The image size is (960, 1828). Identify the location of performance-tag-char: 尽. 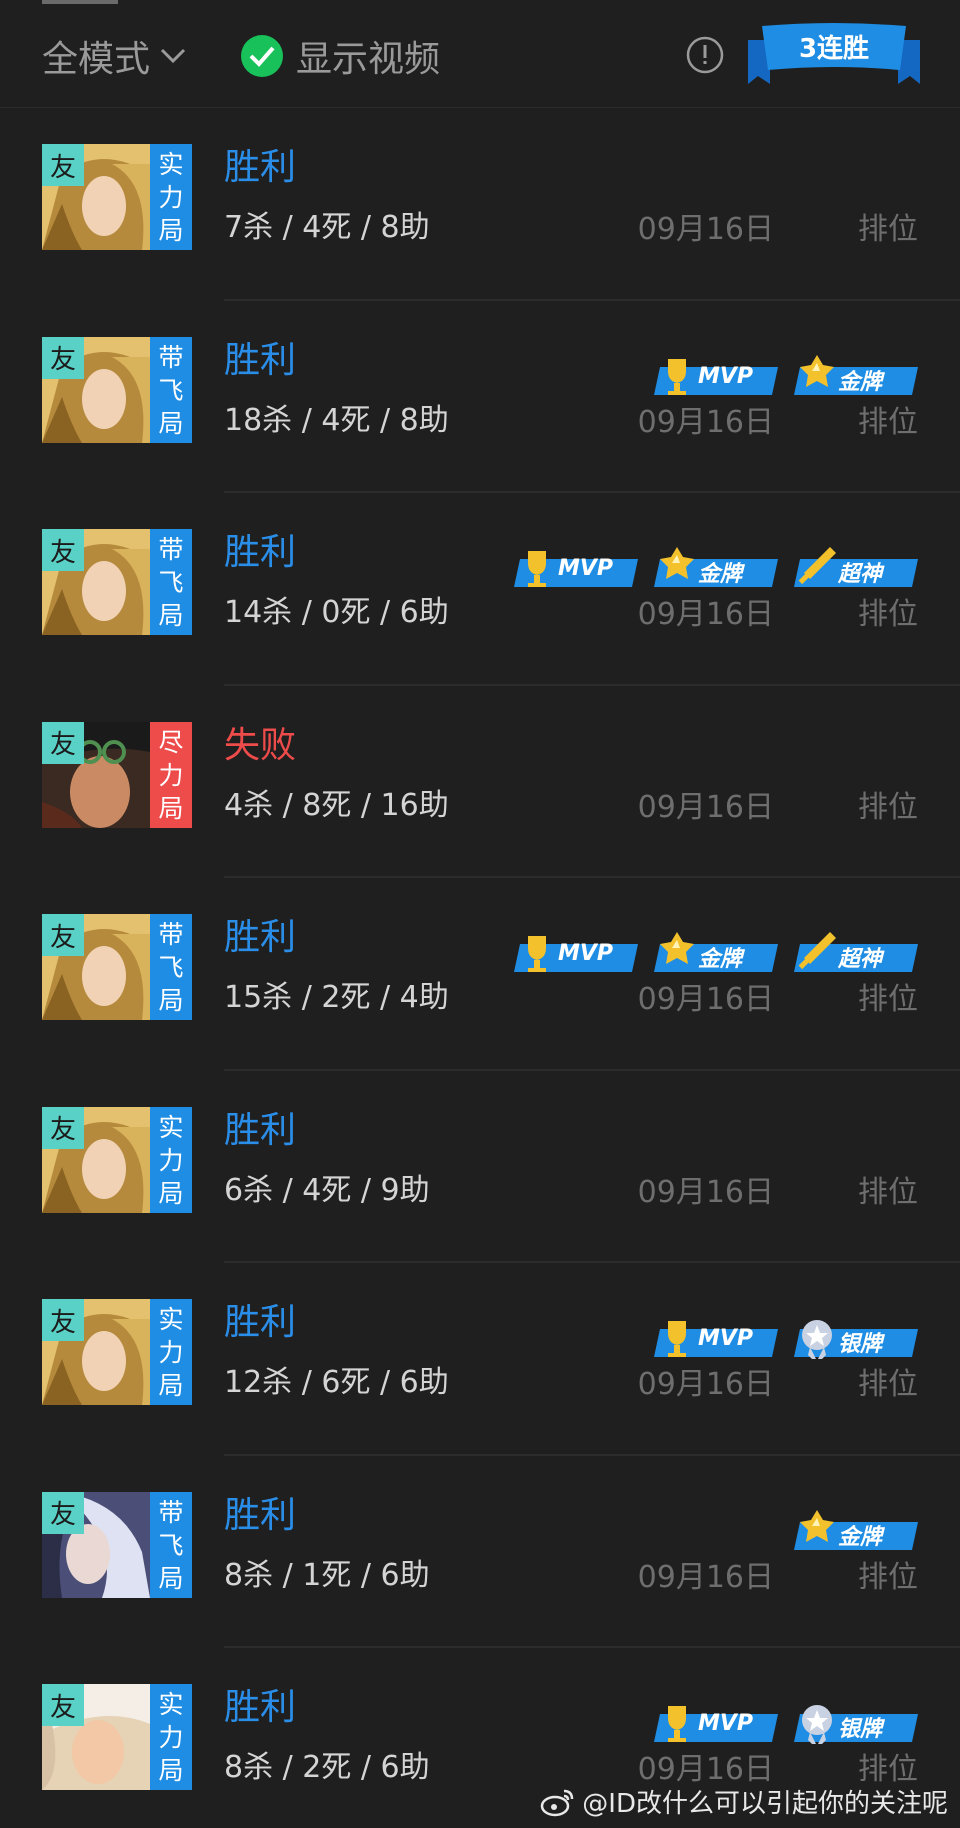
(171, 742).